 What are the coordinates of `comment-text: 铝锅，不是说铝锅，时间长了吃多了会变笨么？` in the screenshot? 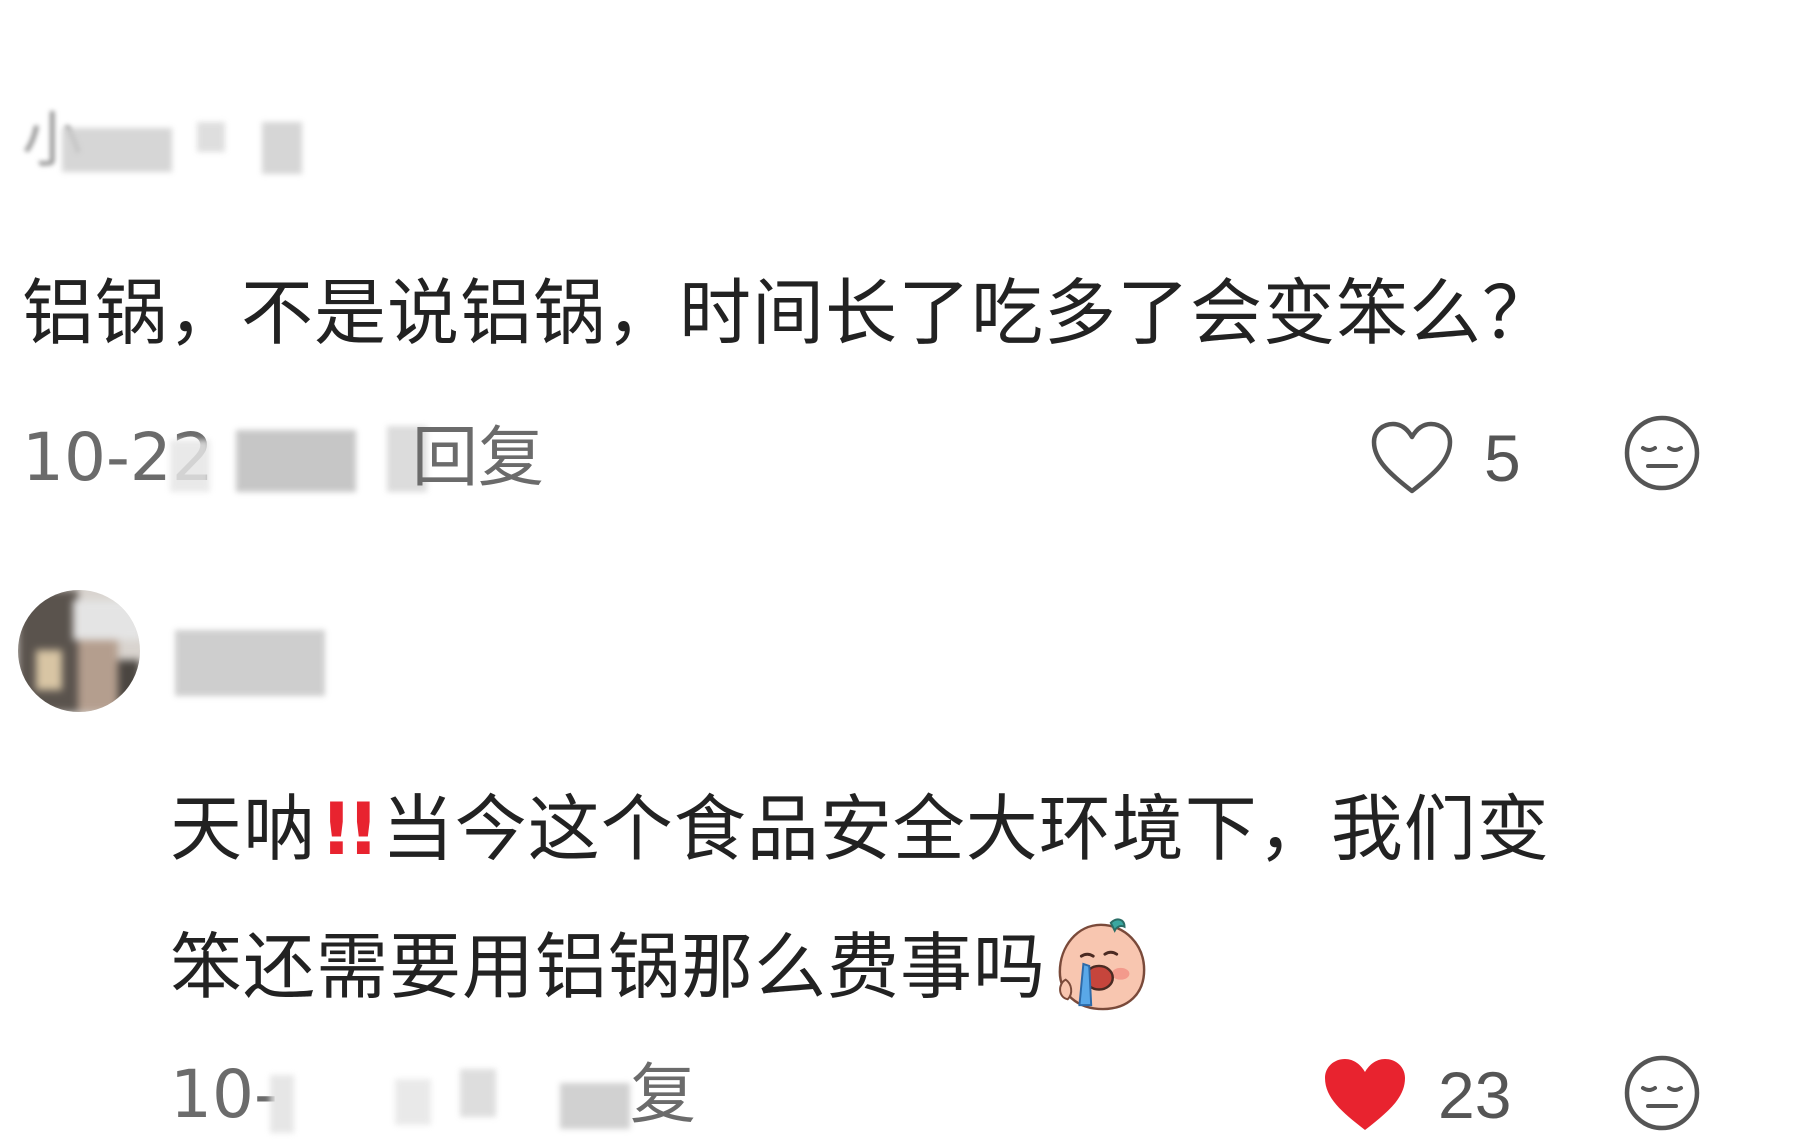 It's located at (789, 313).